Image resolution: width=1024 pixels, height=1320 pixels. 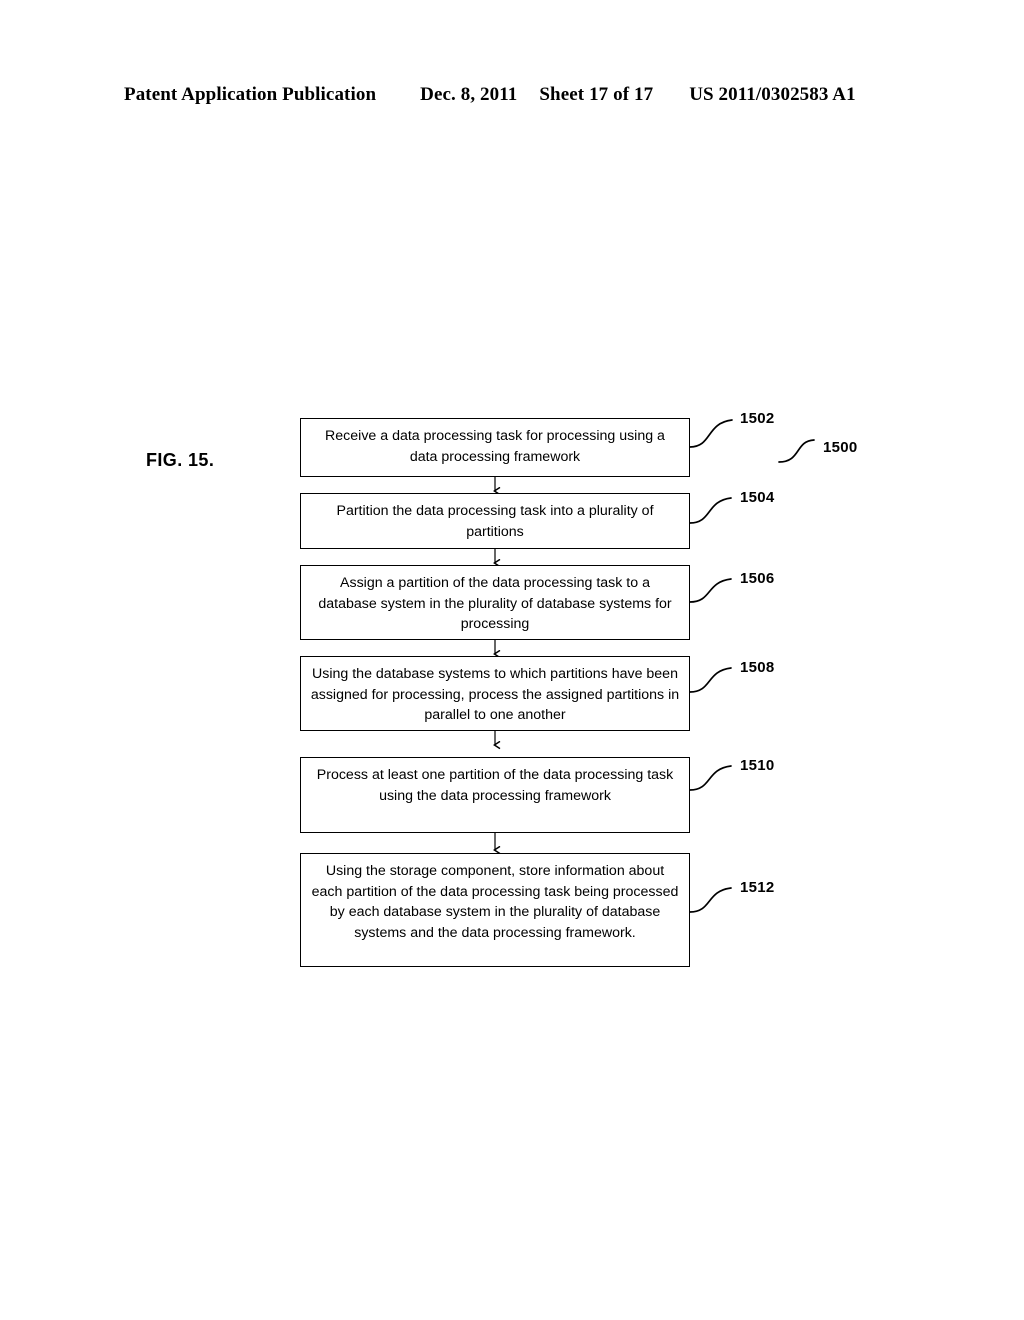 What do you see at coordinates (757, 667) in the screenshot?
I see `reference-numeral-1508: 1508` at bounding box center [757, 667].